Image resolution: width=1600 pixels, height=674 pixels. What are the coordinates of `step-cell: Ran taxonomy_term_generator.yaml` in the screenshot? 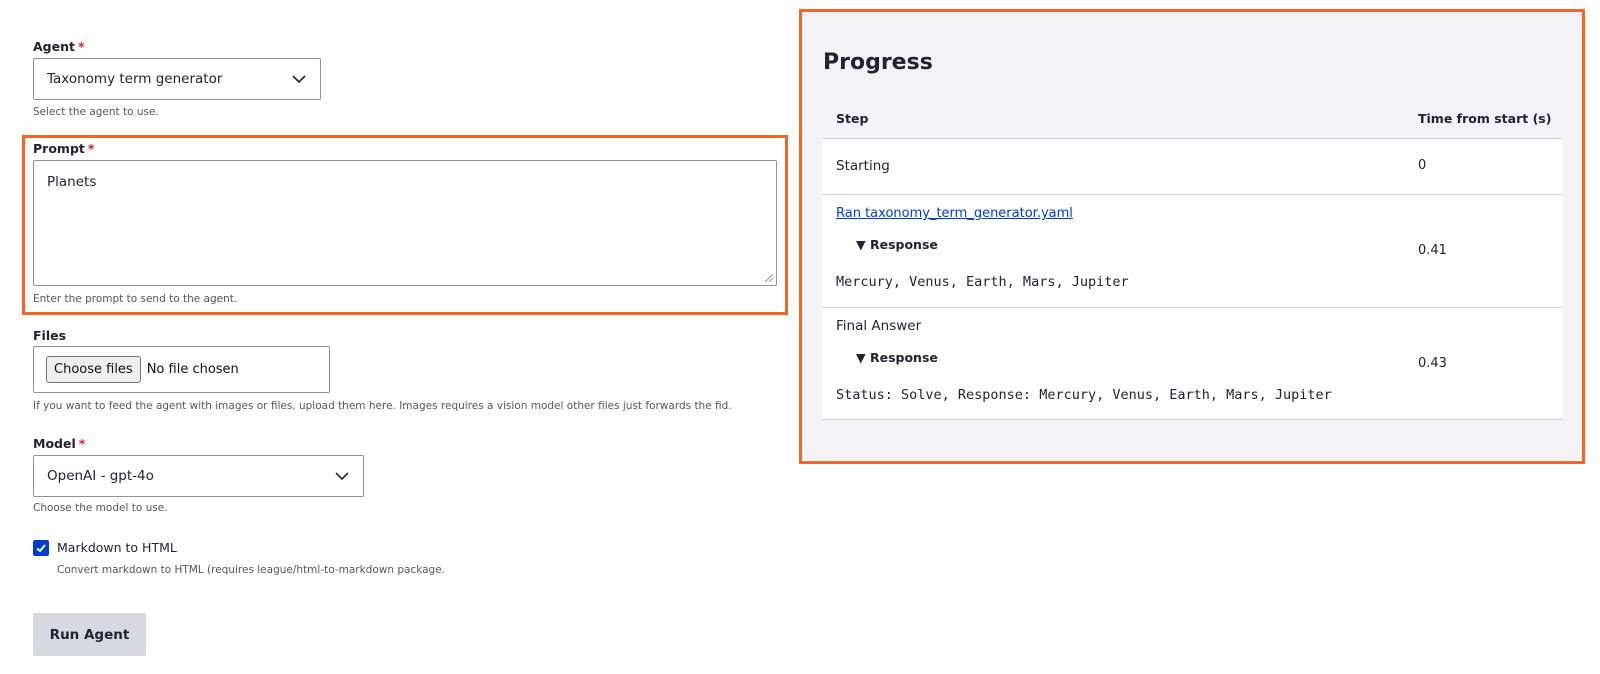 It's located at (954, 213).